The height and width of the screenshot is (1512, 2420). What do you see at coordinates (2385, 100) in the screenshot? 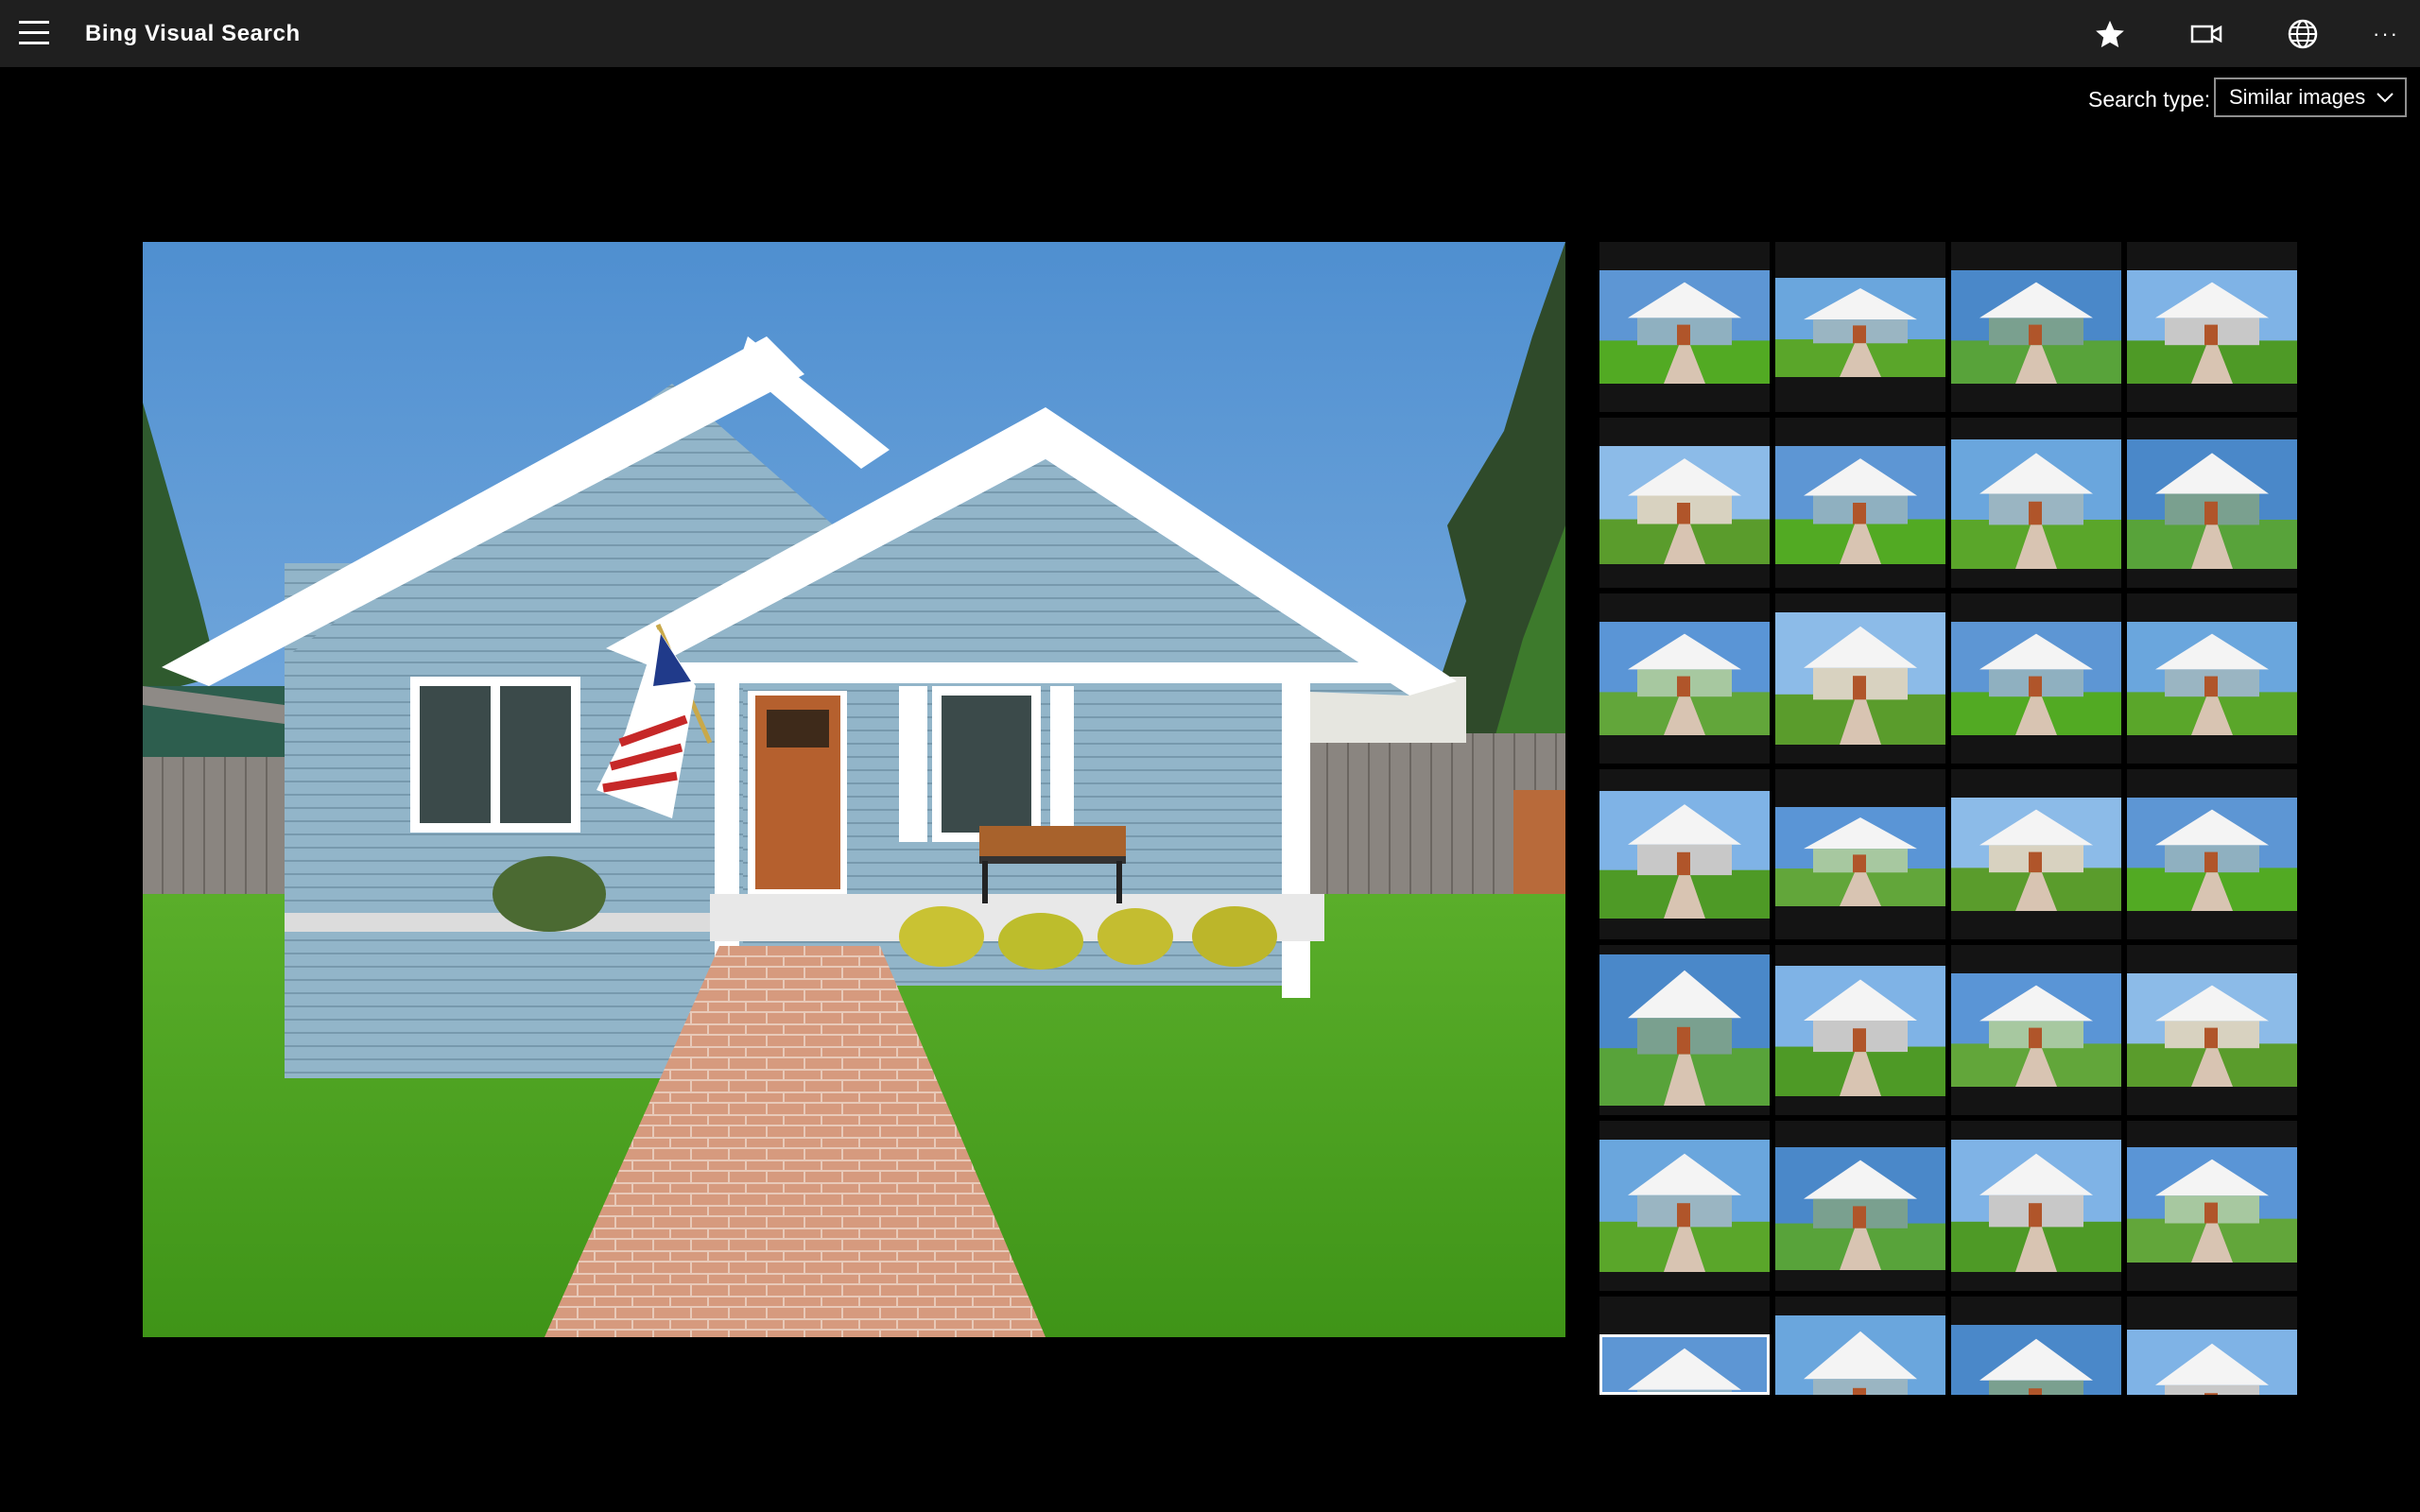
I see `chevron-down-icon` at bounding box center [2385, 100].